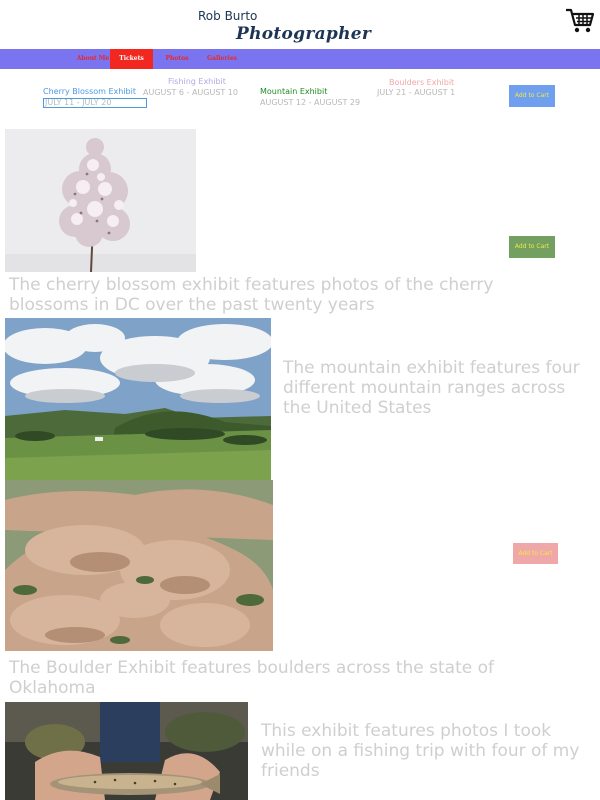 The width and height of the screenshot is (600, 800). I want to click on site-logo-text: Photographer, so click(304, 34).